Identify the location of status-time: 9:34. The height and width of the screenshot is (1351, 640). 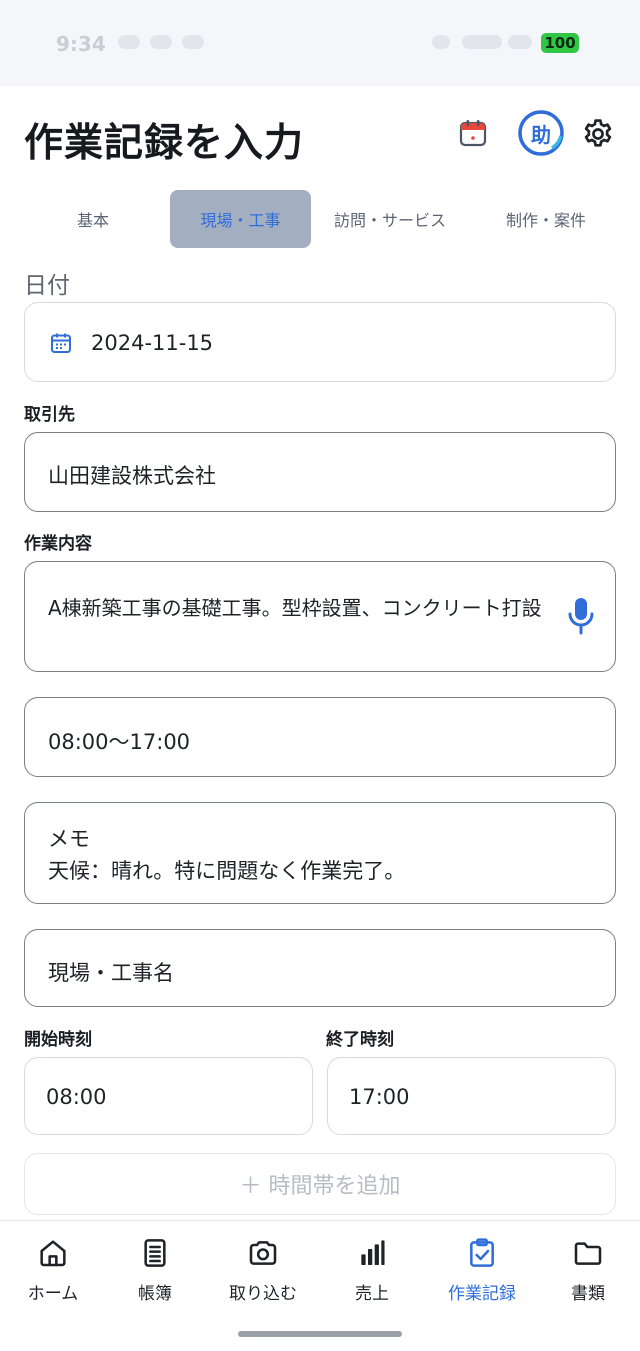
(81, 44).